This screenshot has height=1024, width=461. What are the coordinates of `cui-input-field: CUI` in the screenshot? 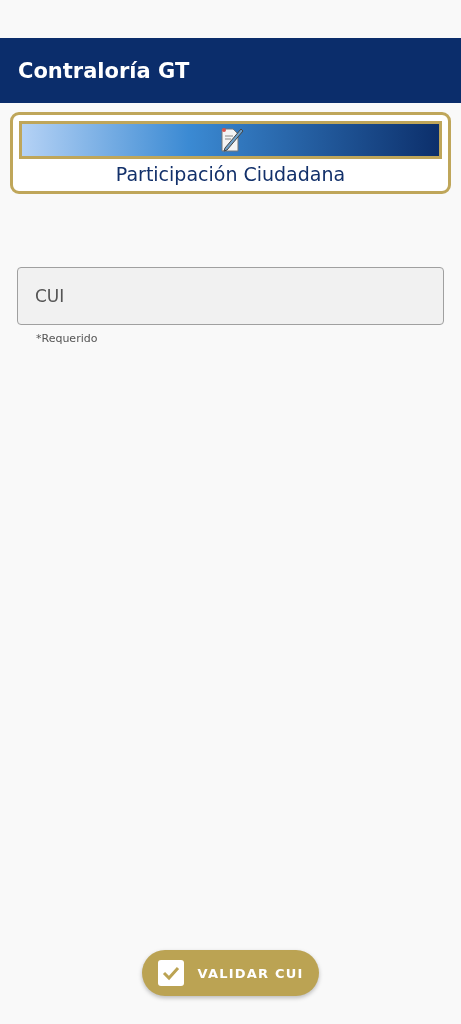 It's located at (230, 296).